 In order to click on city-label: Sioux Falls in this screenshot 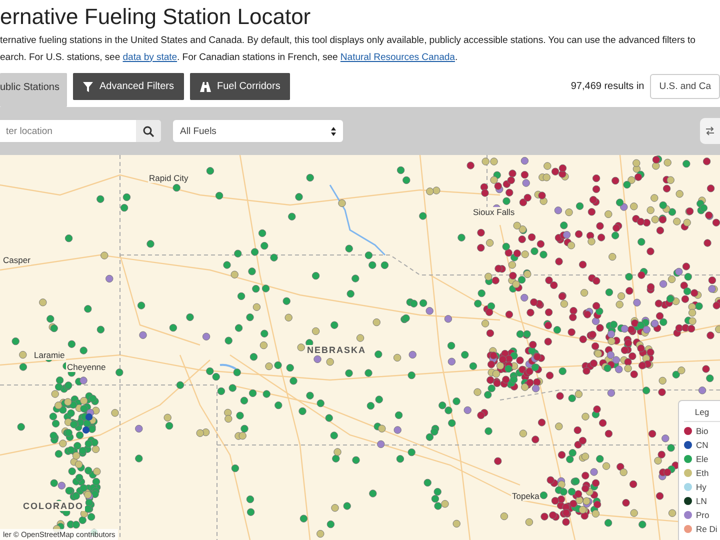, I will do `click(494, 212)`.